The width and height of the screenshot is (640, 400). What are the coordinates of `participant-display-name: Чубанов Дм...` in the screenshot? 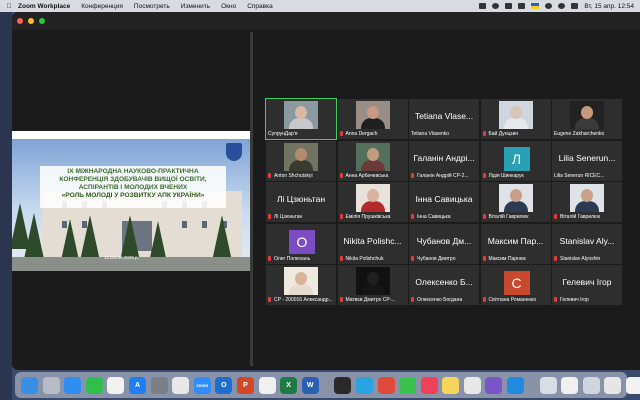 It's located at (444, 240).